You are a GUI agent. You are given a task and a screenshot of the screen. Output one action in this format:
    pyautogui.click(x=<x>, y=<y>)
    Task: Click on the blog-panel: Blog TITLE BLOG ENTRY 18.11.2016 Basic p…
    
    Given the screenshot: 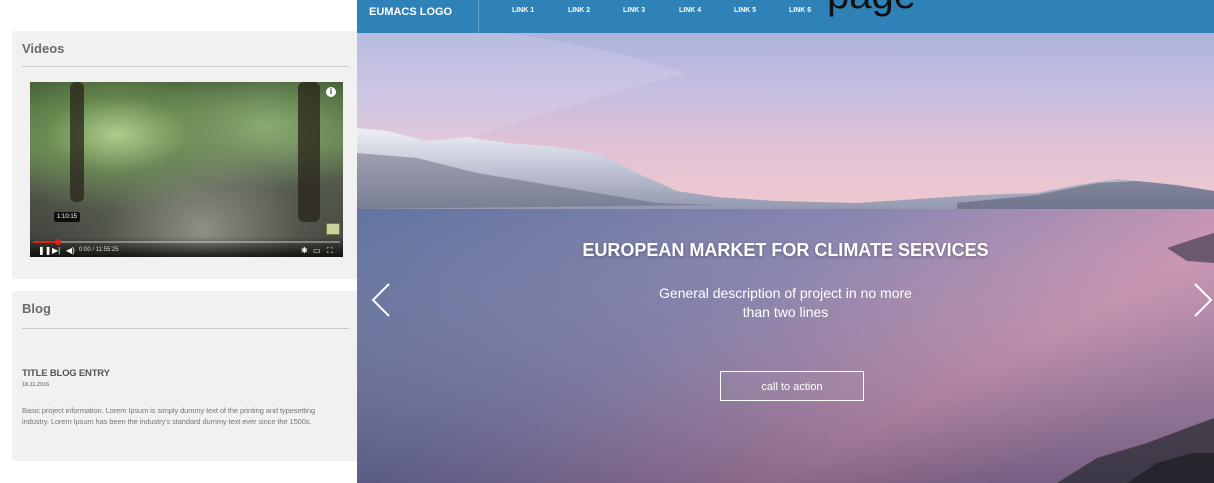 What is the action you would take?
    pyautogui.click(x=184, y=376)
    